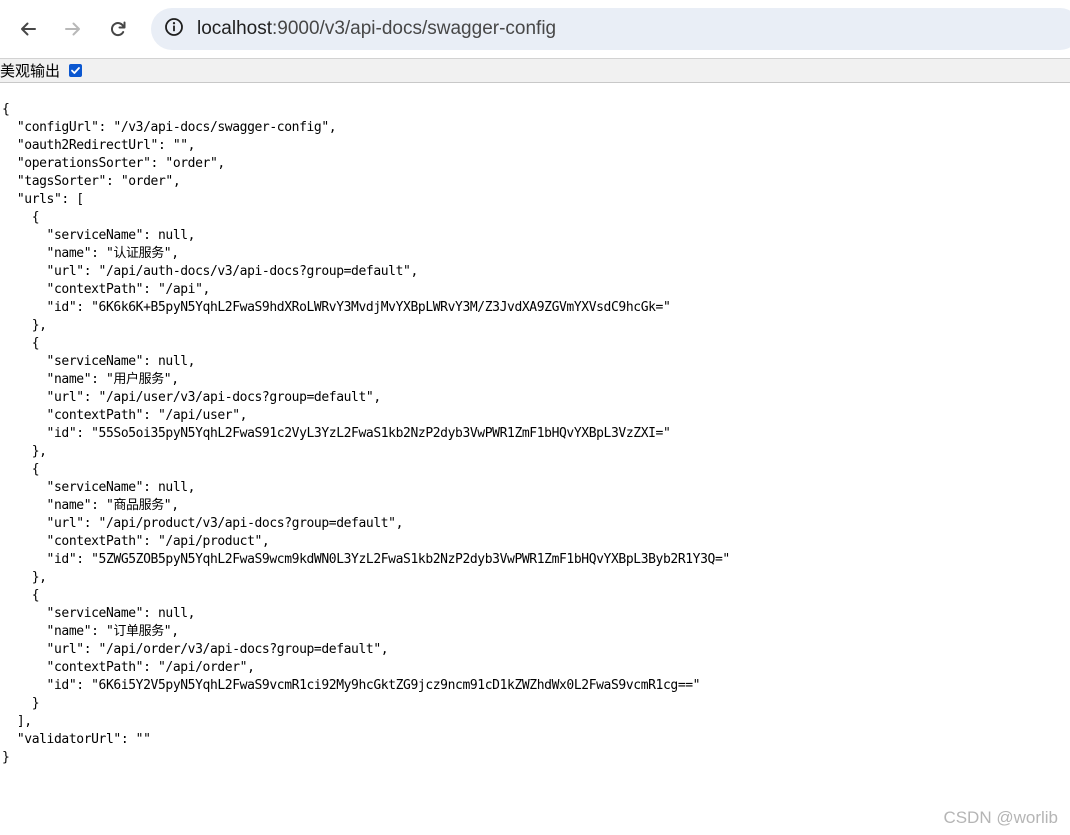 This screenshot has width=1070, height=835. Describe the element at coordinates (113, 163) in the screenshot. I see `json-line: "operationsSorter": "order",` at that location.